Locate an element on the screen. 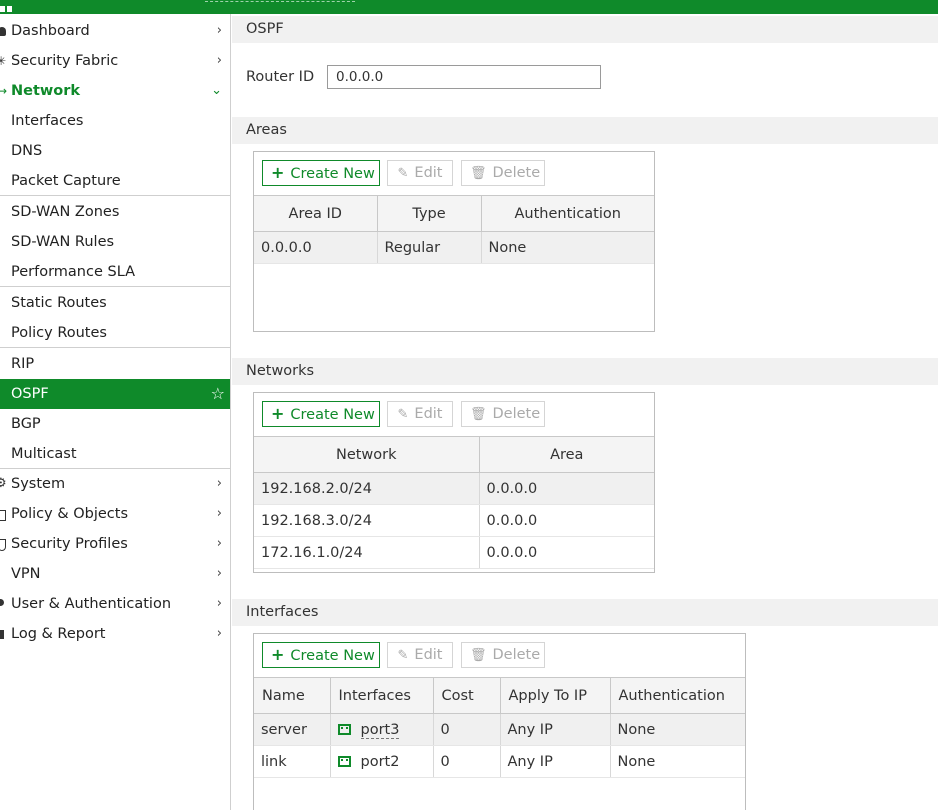 This screenshot has width=938, height=810. column-header-cost: Cost is located at coordinates (467, 695).